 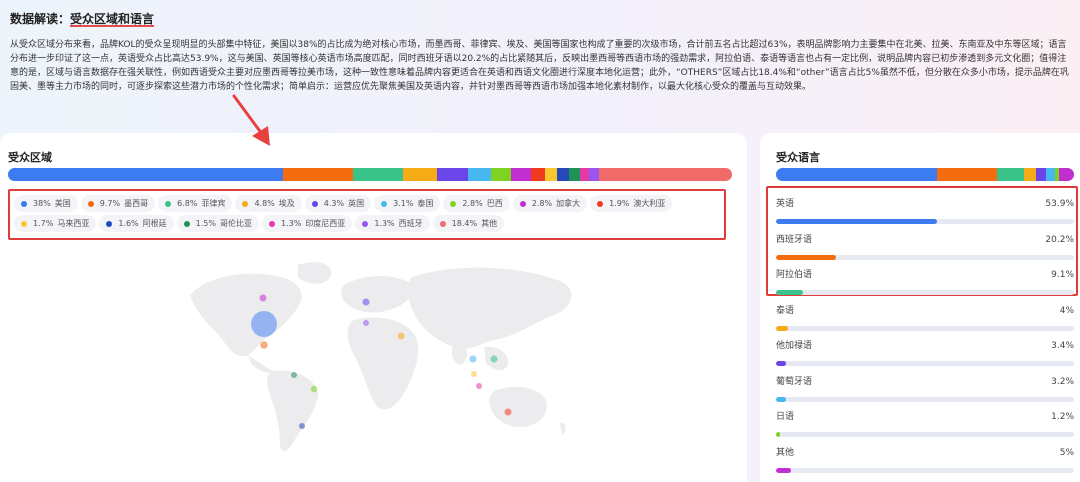 I want to click on region-legend-item: 4.3% 英国, so click(x=338, y=203).